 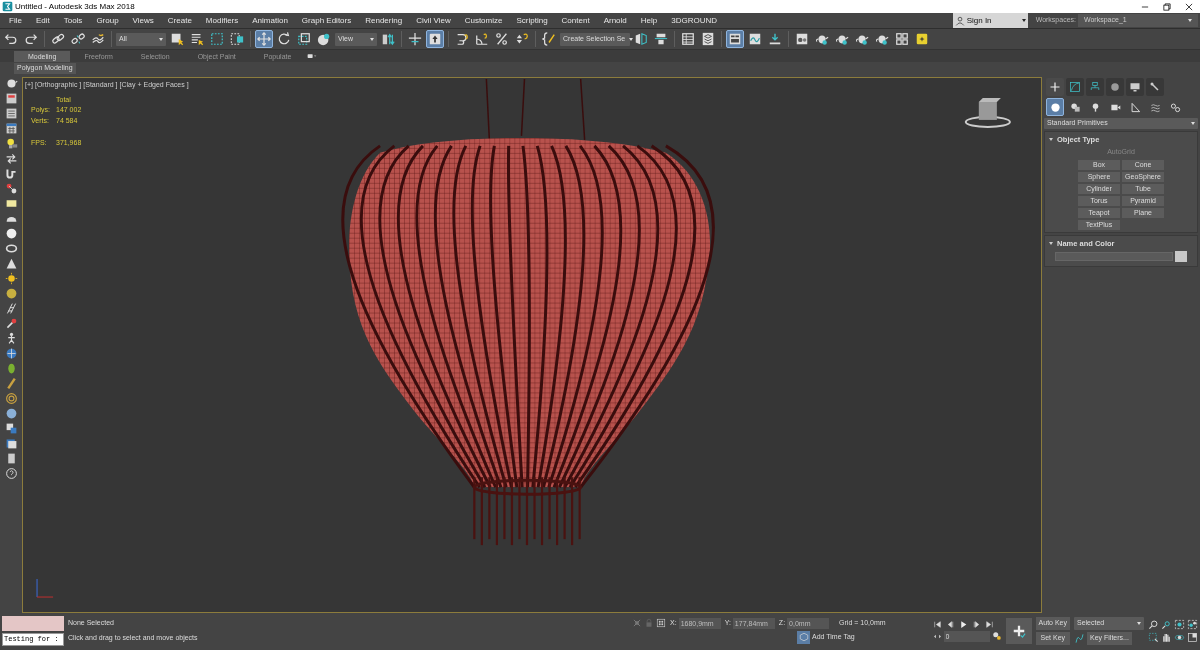 I want to click on menu-item: Rendering, so click(x=384, y=20).